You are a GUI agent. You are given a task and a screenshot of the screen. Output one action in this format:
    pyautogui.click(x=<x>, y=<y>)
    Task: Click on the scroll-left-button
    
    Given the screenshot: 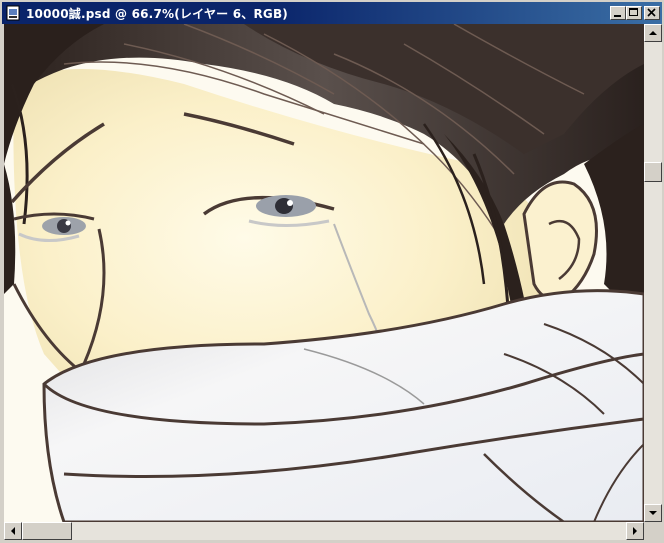 What is the action you would take?
    pyautogui.click(x=13, y=531)
    